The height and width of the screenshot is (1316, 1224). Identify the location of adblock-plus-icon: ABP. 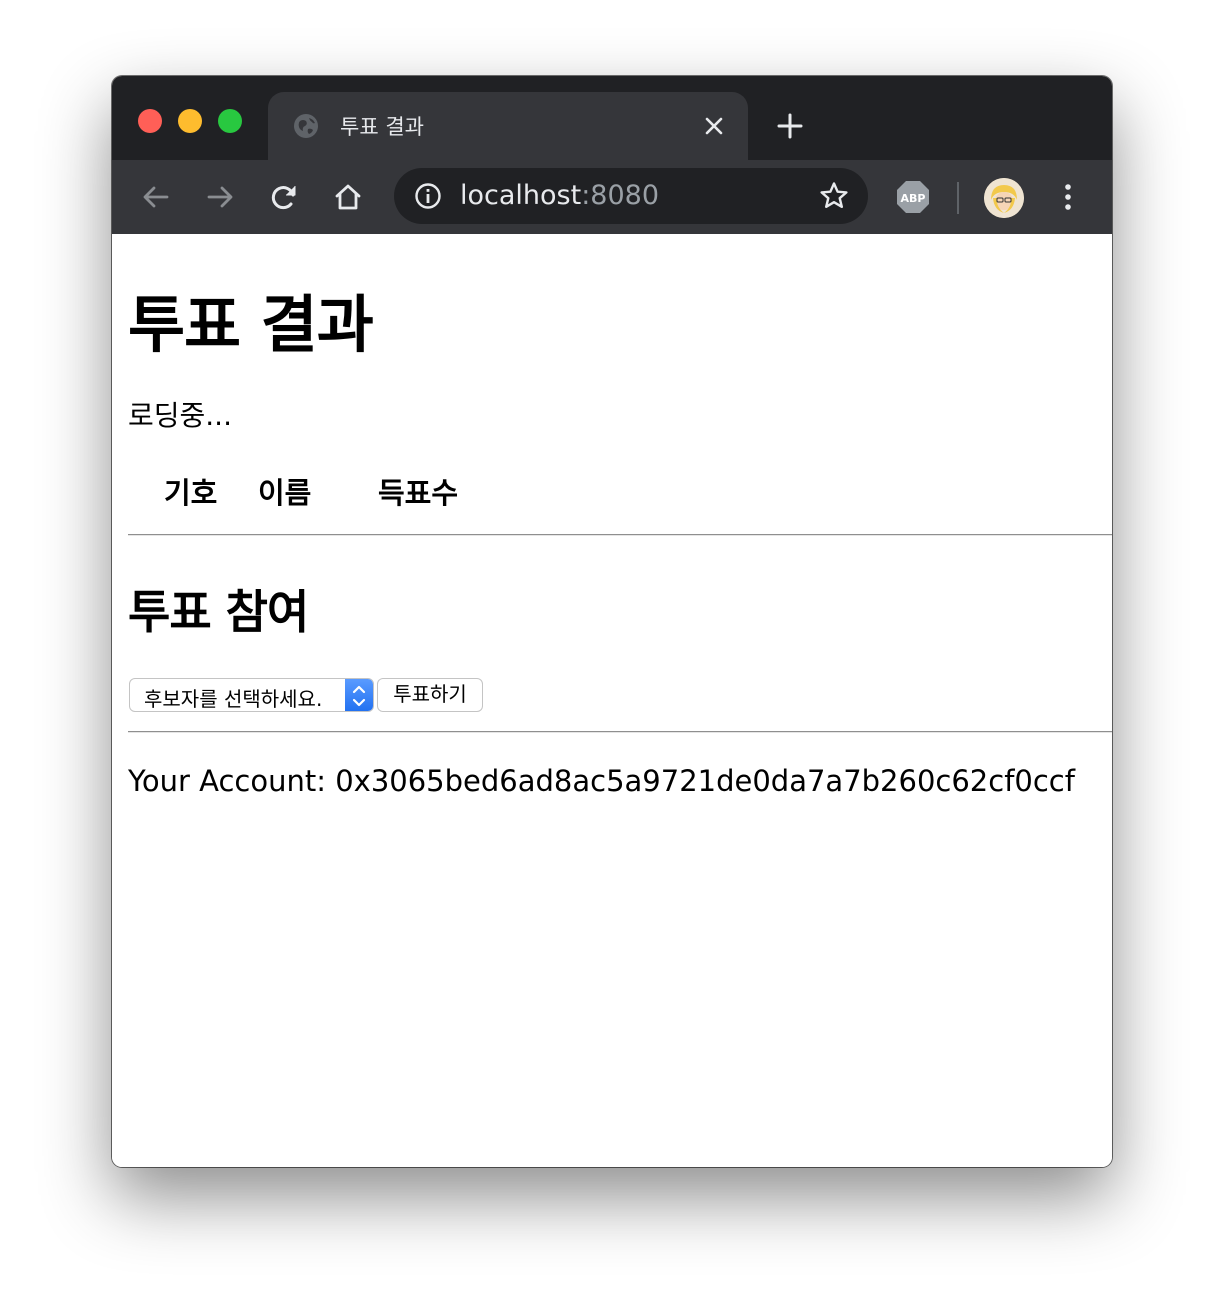
(913, 197).